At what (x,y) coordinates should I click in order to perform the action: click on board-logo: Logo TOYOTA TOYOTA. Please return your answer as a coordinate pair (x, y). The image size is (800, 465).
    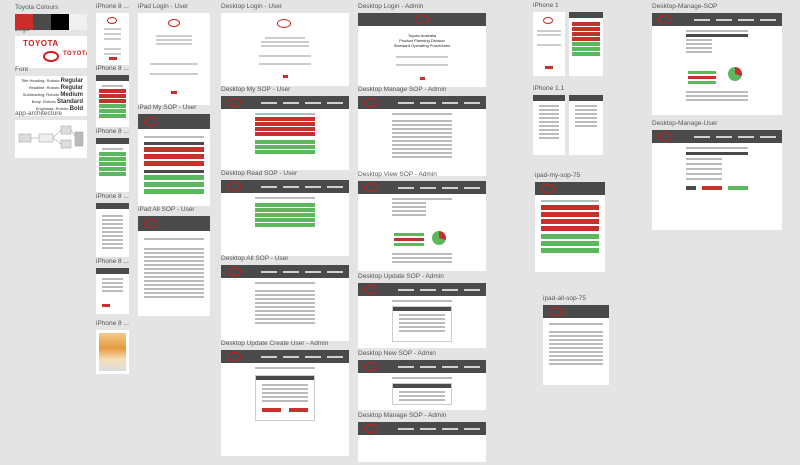
    Looking at the image, I should click on (51, 47).